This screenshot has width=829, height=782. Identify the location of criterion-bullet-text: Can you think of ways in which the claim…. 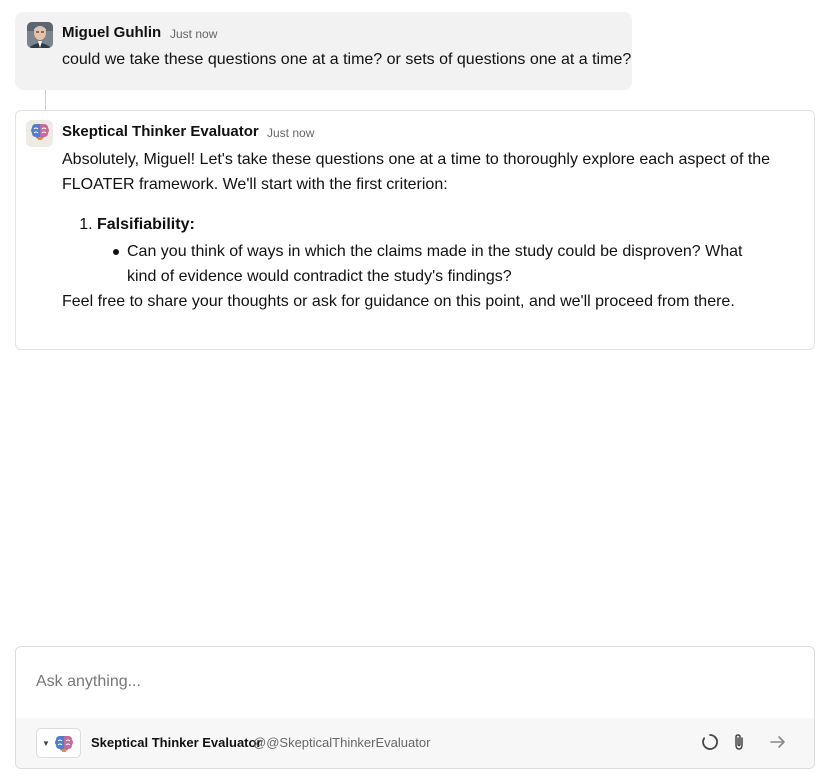
(435, 264).